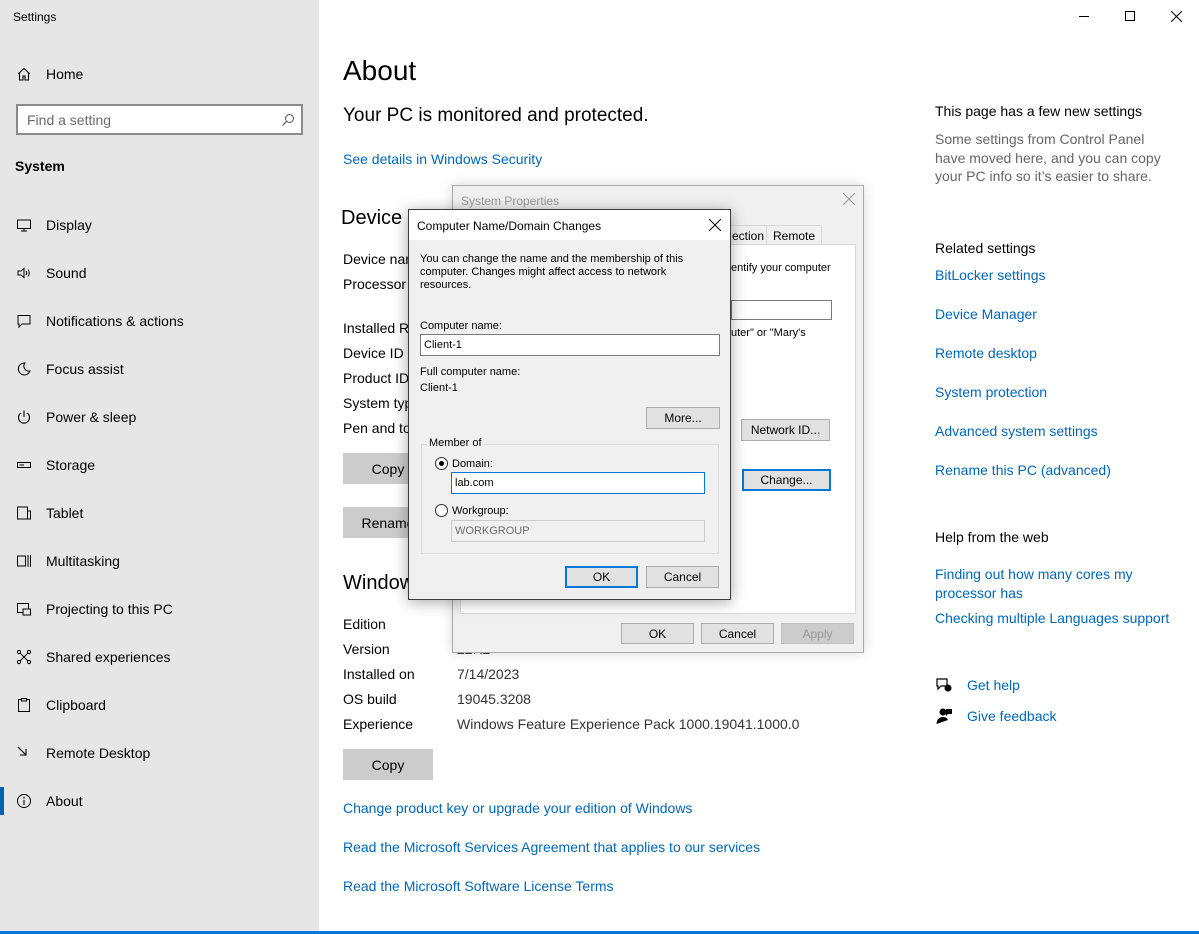 The height and width of the screenshot is (934, 1199). What do you see at coordinates (370, 699) in the screenshot?
I see `spec-label-os-build: OS build` at bounding box center [370, 699].